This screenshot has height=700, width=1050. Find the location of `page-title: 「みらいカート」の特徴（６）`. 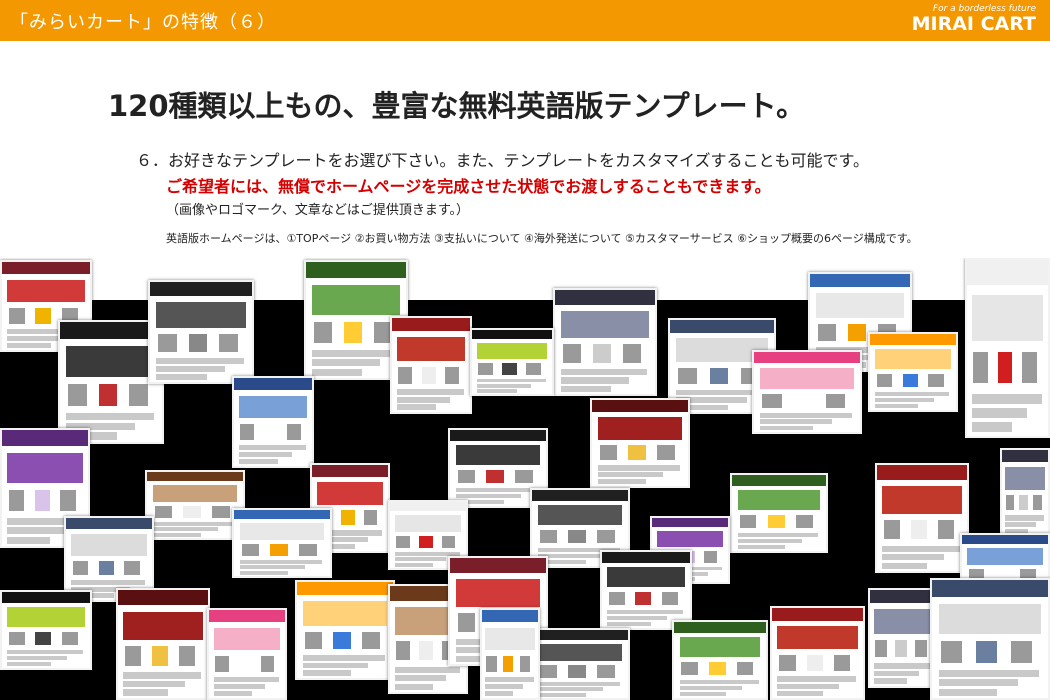

page-title: 「みらいカート」の特徴（６） is located at coordinates (143, 22).